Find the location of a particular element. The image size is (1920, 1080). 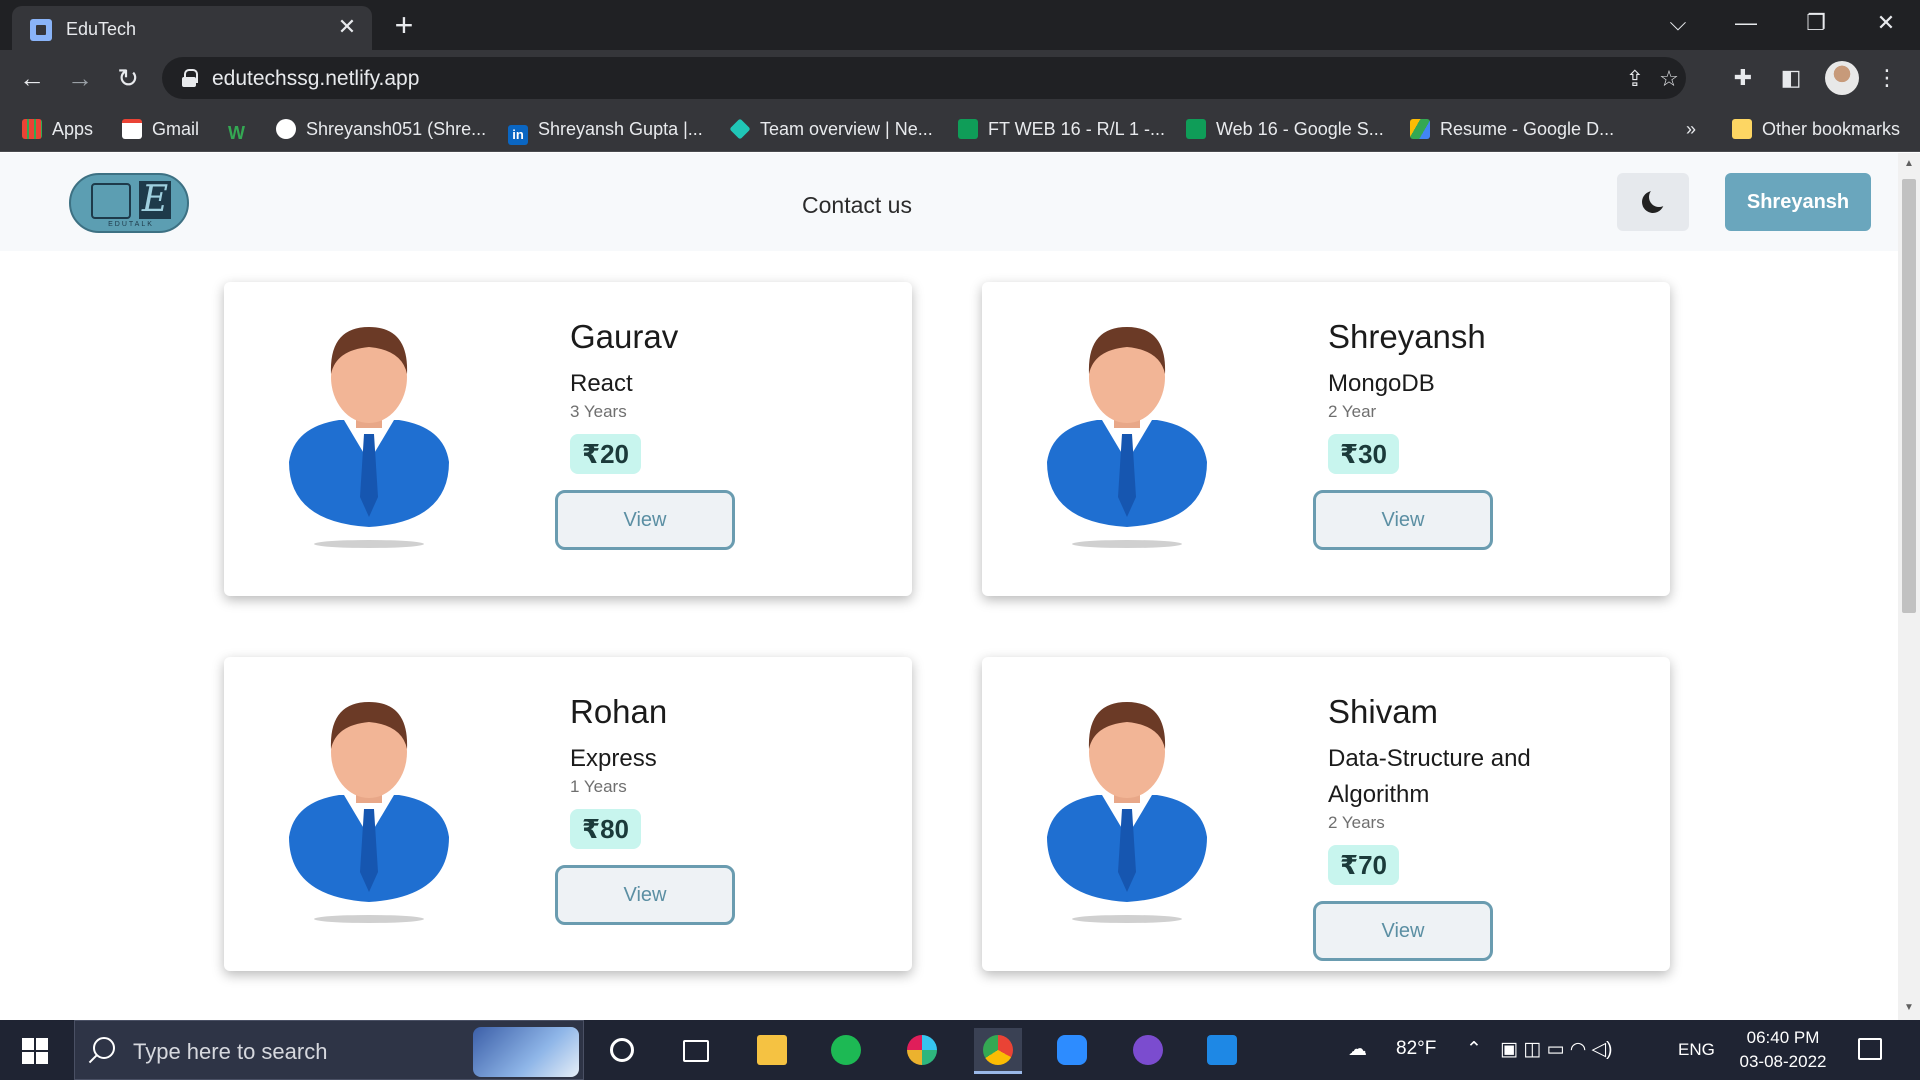

tutor-name: Rohan is located at coordinates (619, 711).